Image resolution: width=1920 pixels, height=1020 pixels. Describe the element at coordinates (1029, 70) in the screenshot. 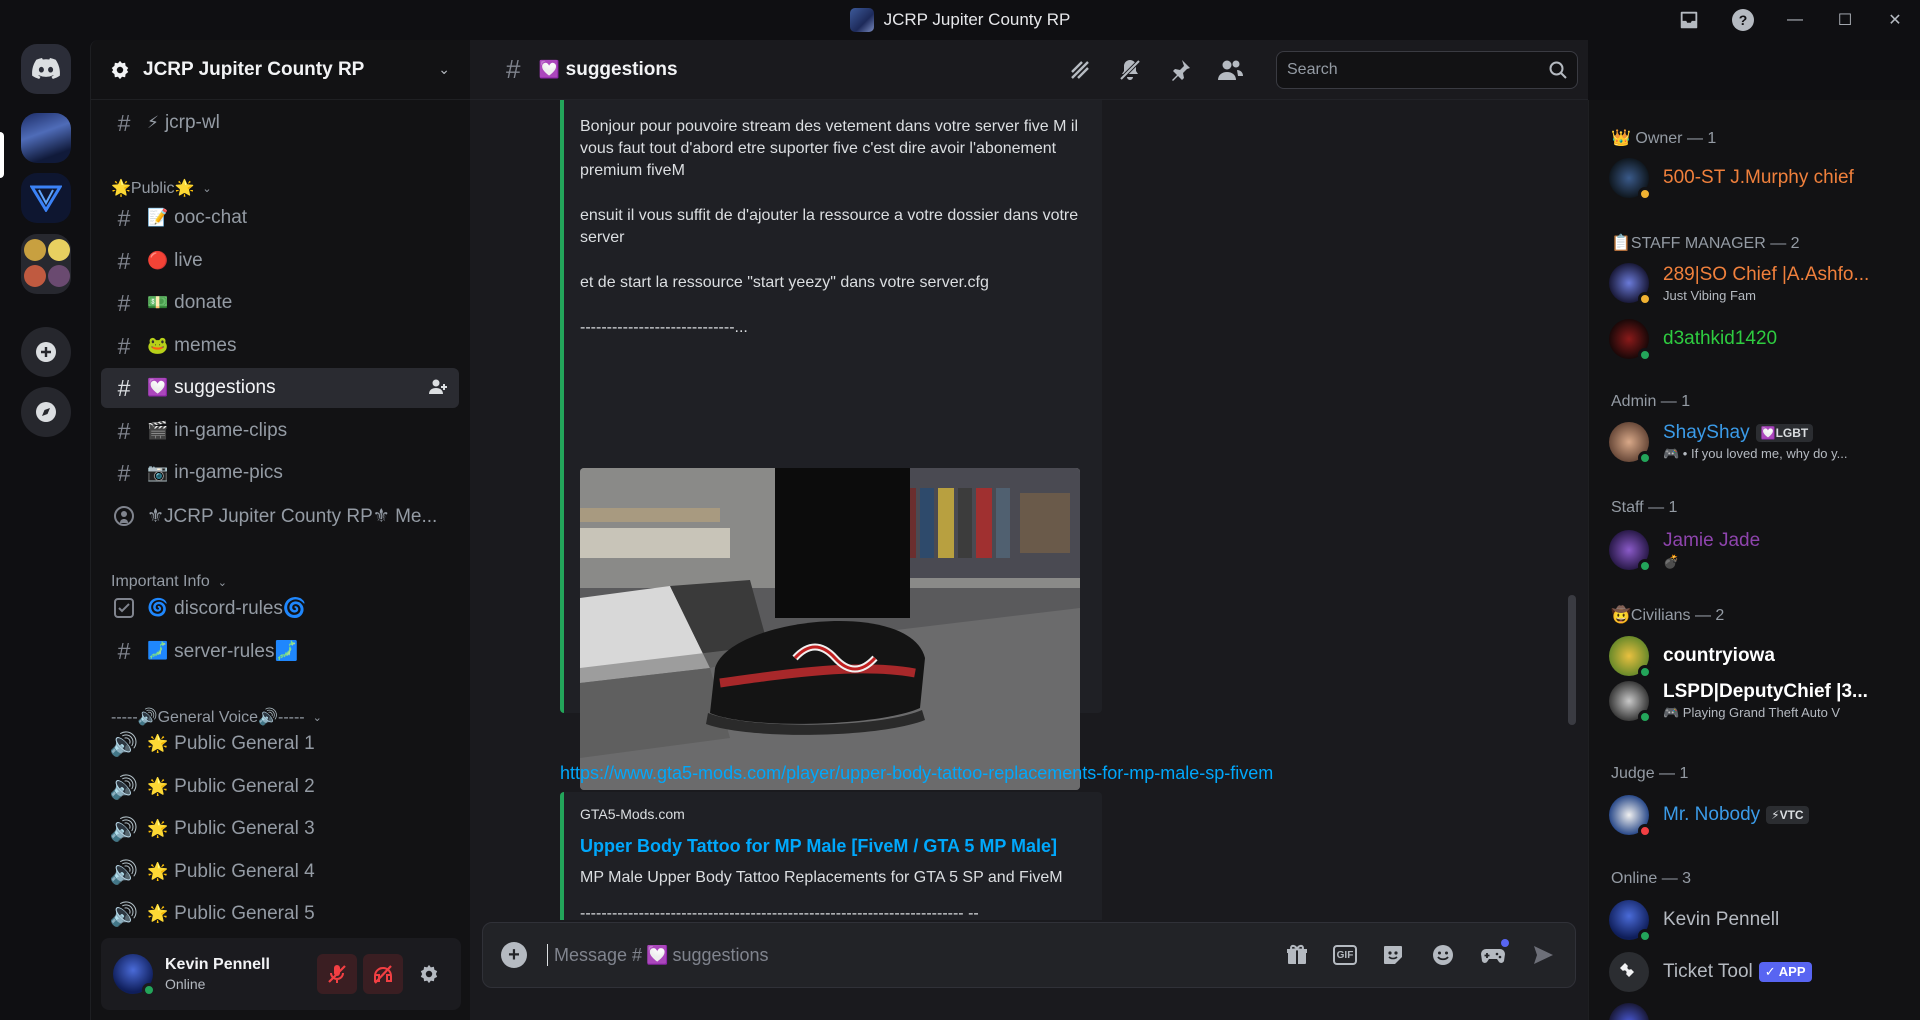

I see `channel-header: # 💟 suggestions Search` at that location.